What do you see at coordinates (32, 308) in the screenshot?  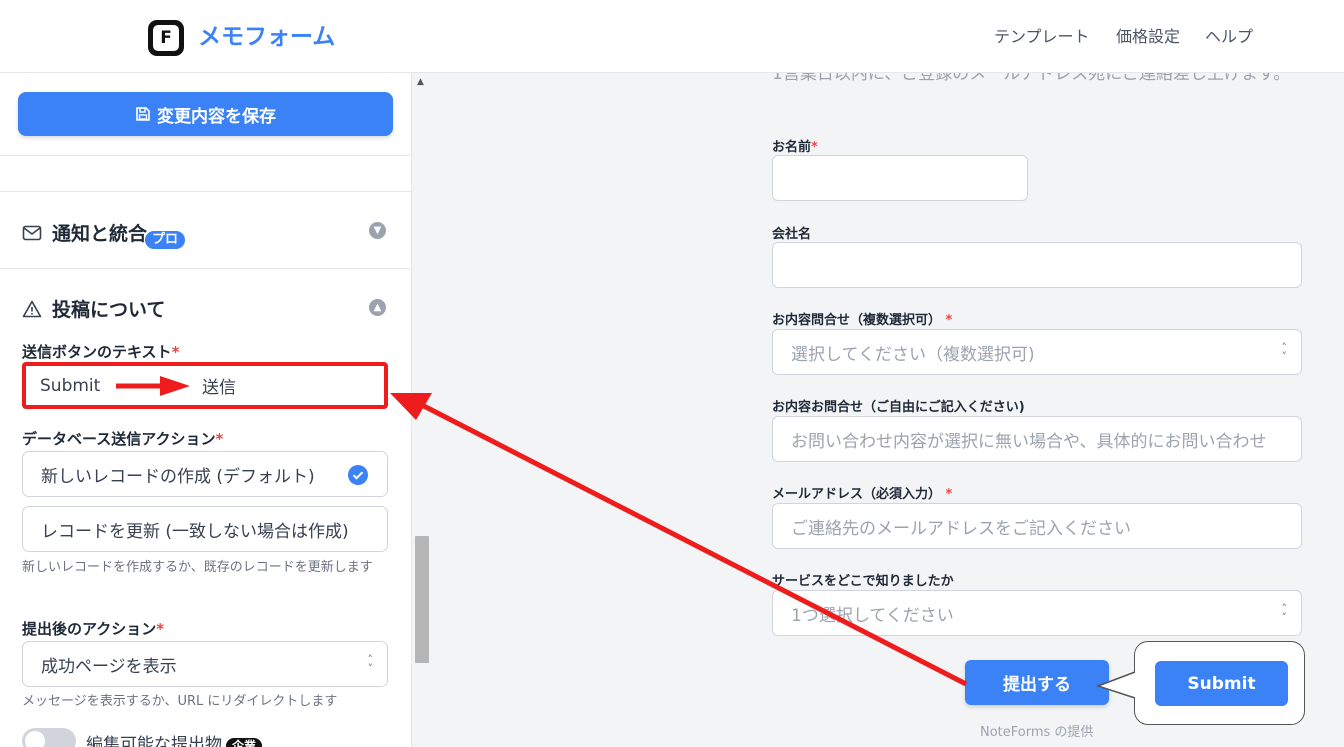 I see `warning-icon` at bounding box center [32, 308].